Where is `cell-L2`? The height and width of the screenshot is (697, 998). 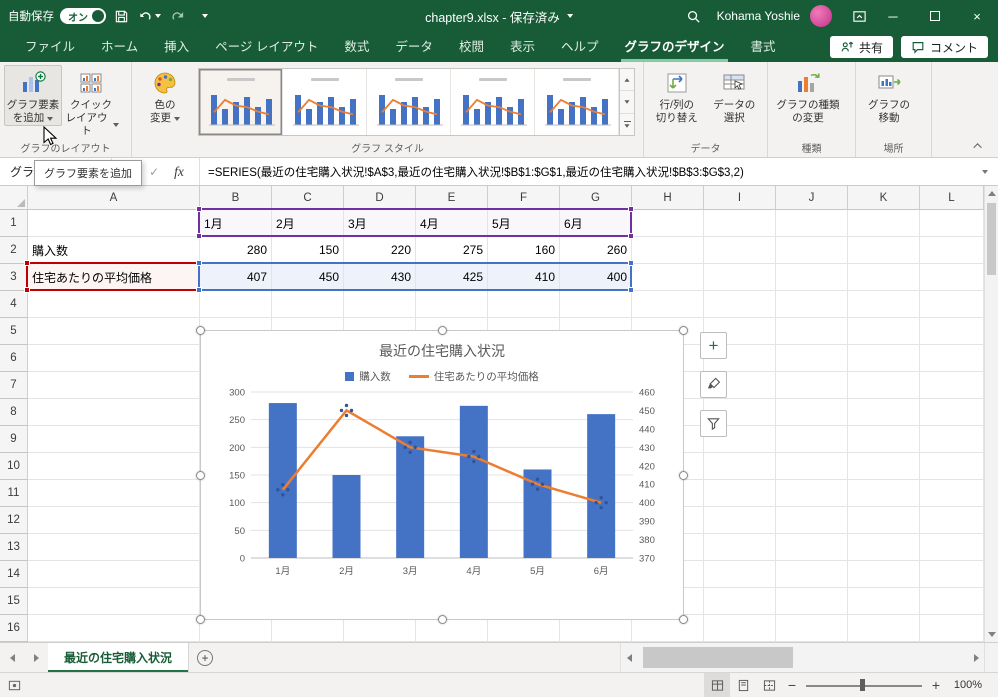
cell-L2 is located at coordinates (952, 250).